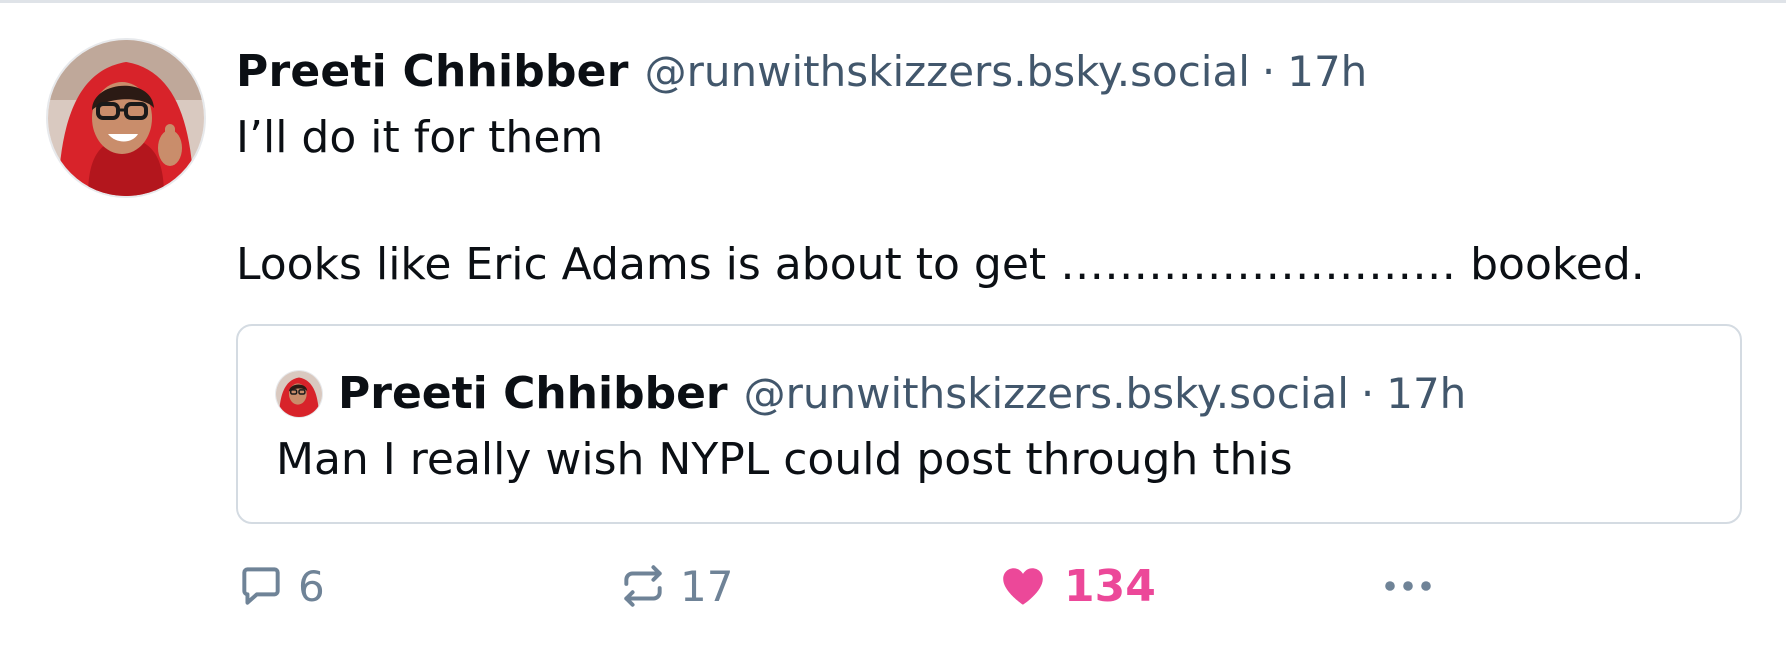  I want to click on repost-count: 17, so click(707, 586).